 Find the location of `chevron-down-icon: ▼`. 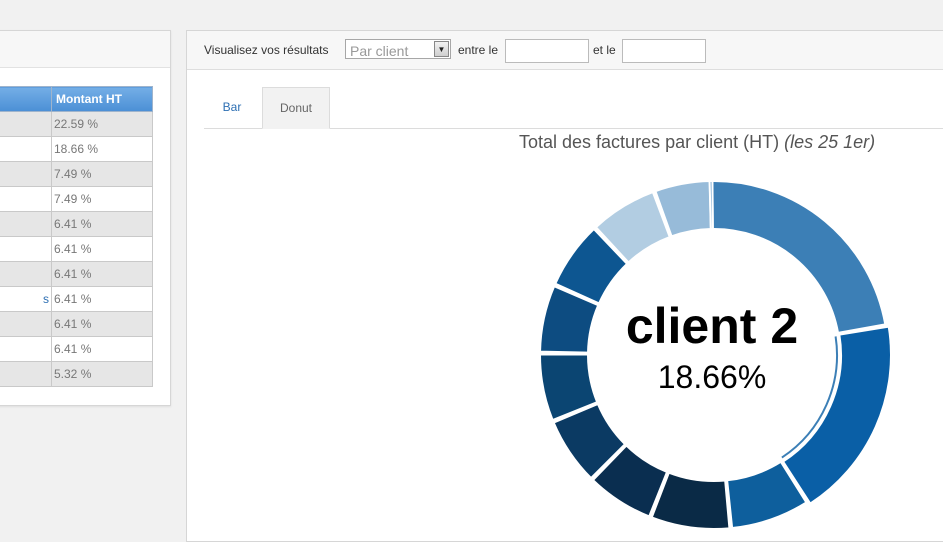

chevron-down-icon: ▼ is located at coordinates (441, 49).